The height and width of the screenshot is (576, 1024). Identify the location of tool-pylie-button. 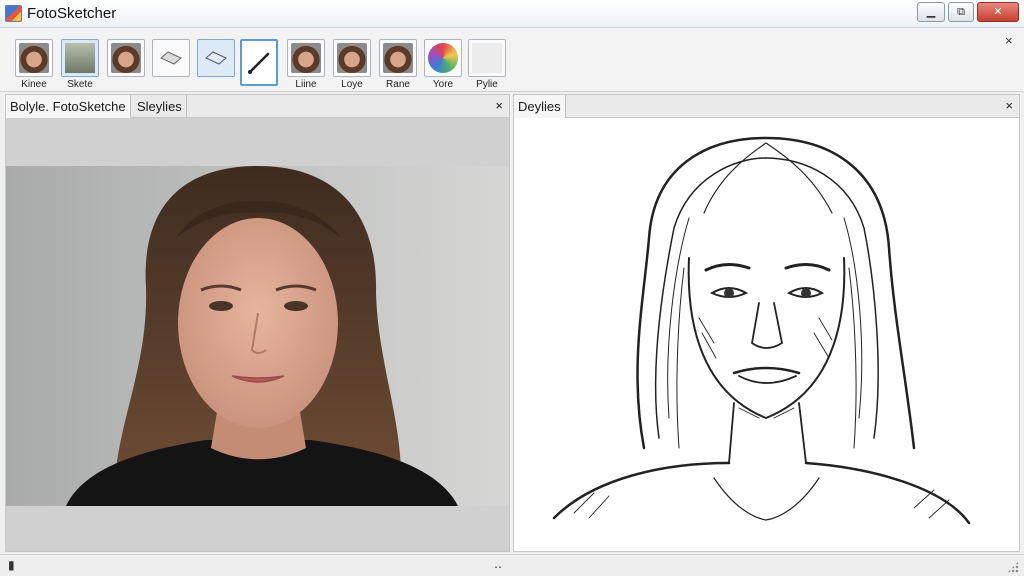
(487, 58).